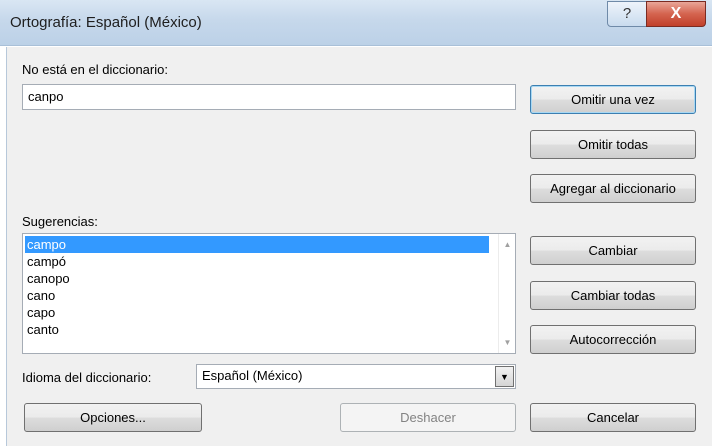 This screenshot has height=446, width=712. Describe the element at coordinates (46, 96) in the screenshot. I see `misspelled-word: canpo` at that location.